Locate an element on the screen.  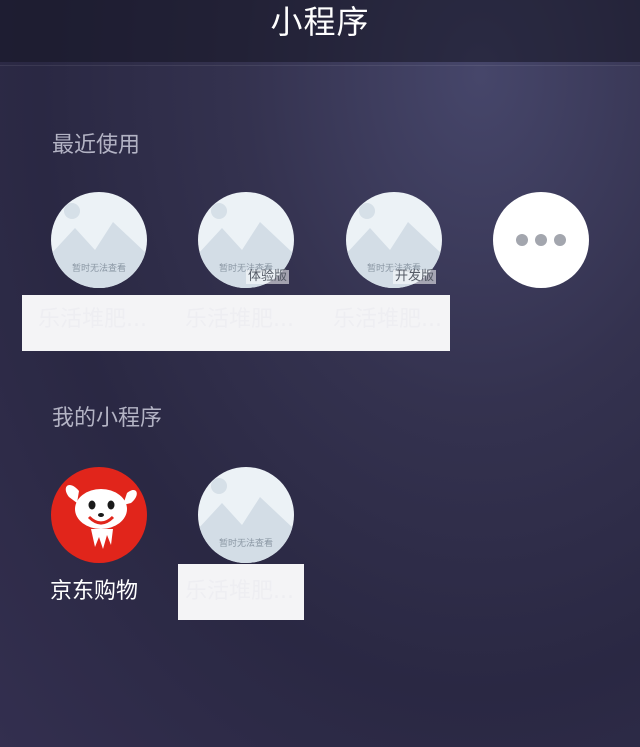
recent-app-tile: 暂时无法查看 is located at coordinates (99, 240).